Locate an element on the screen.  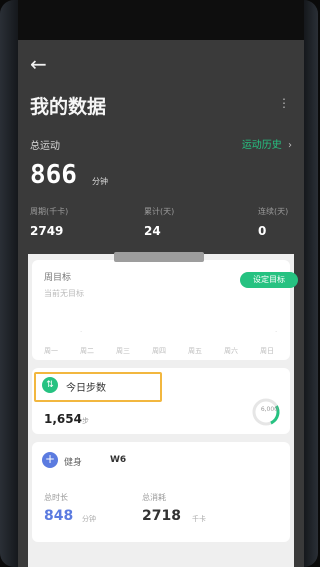
chevron-right-icon: › is located at coordinates (290, 145).